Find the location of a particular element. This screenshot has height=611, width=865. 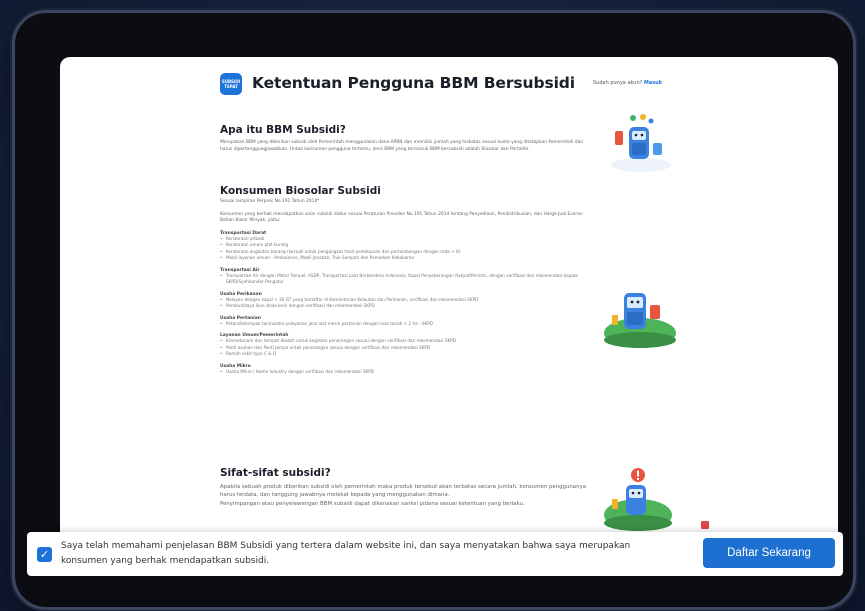

section-title: Apa itu BBM Subsidi? is located at coordinates (283, 130).